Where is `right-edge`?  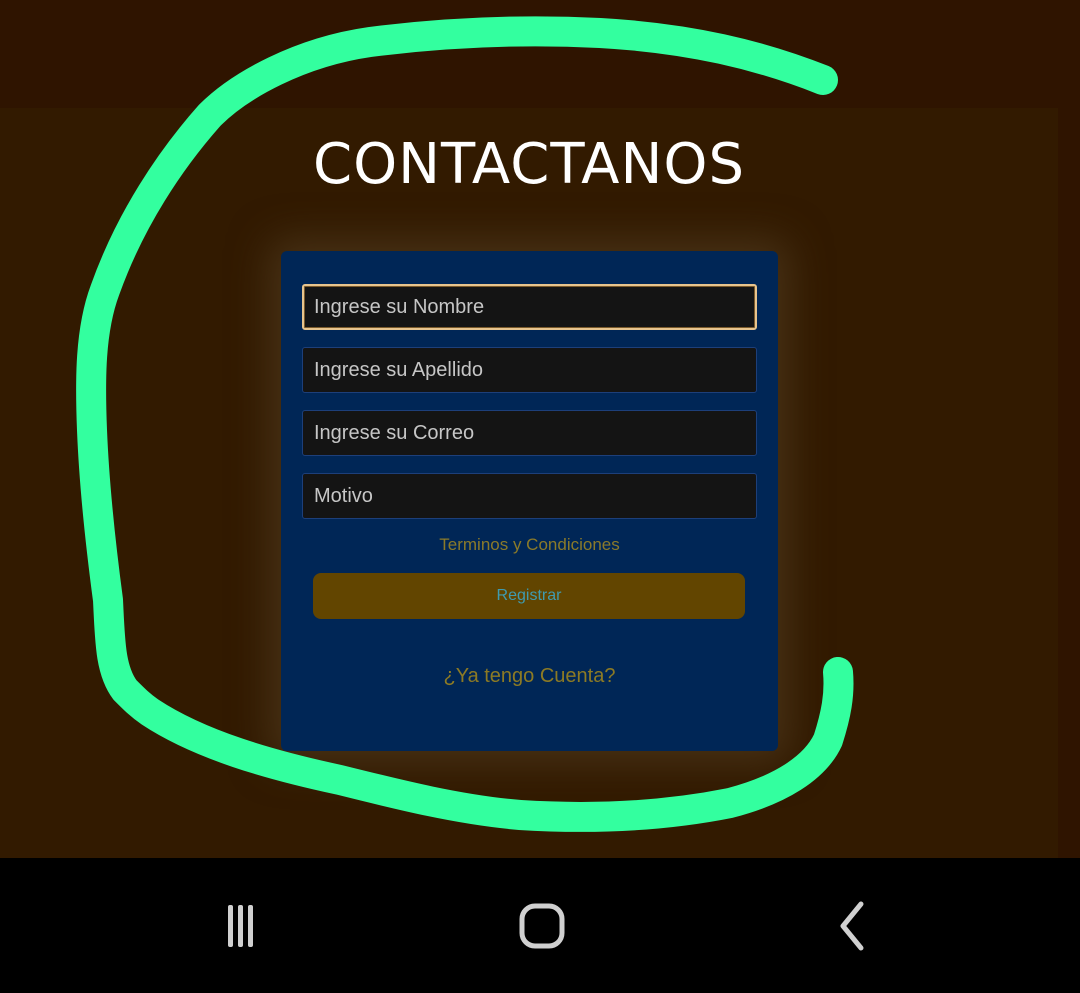
right-edge is located at coordinates (1069, 483).